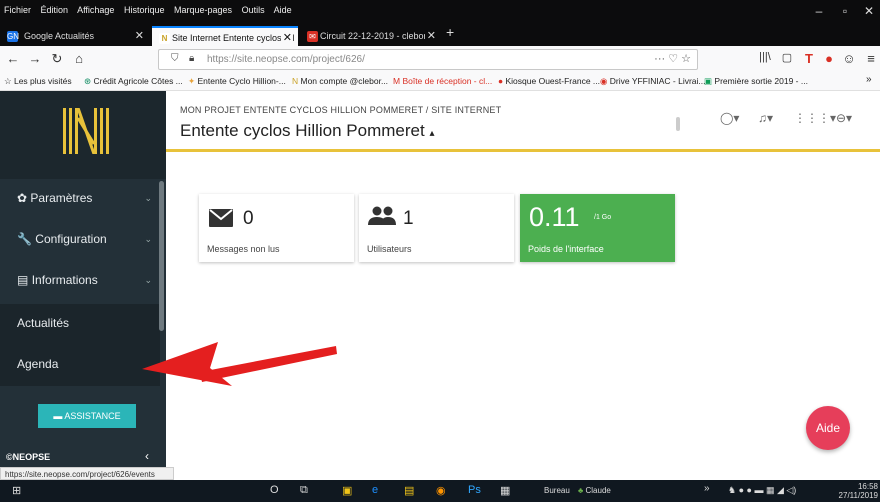 This screenshot has height=502, width=880. Describe the element at coordinates (191, 58) in the screenshot. I see `lock-icon: 🔒︎` at that location.